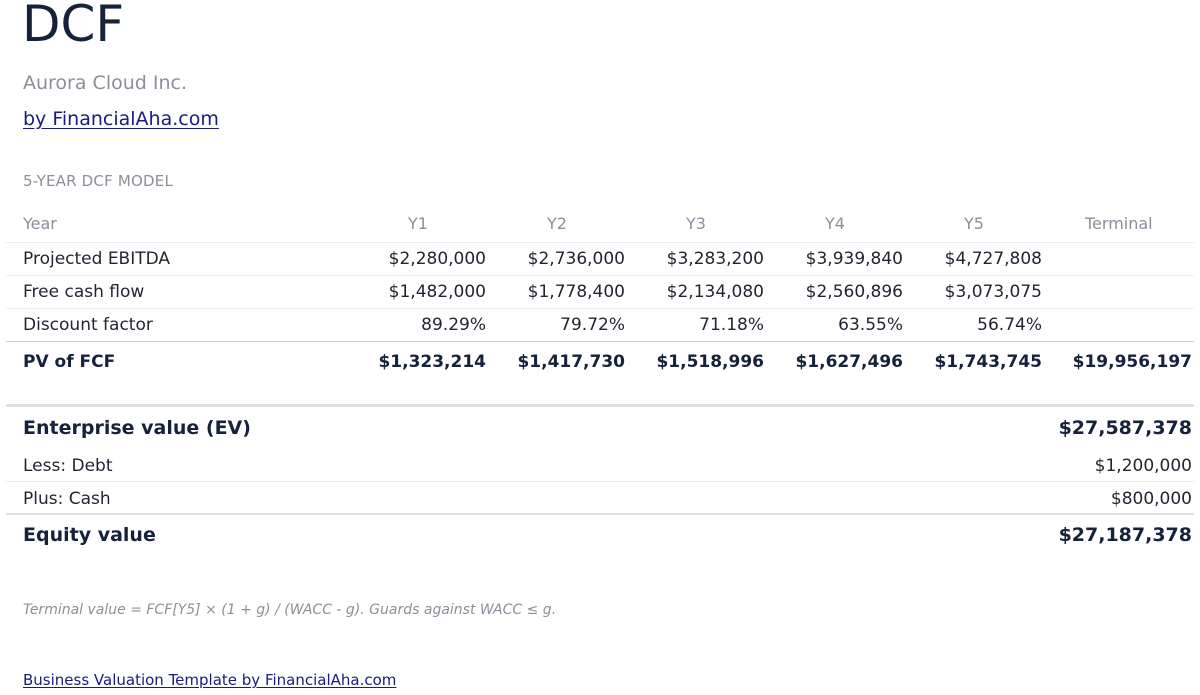 Image resolution: width=1200 pixels, height=695 pixels. What do you see at coordinates (437, 259) in the screenshot?
I see `cell-y1: $2,280,000` at bounding box center [437, 259].